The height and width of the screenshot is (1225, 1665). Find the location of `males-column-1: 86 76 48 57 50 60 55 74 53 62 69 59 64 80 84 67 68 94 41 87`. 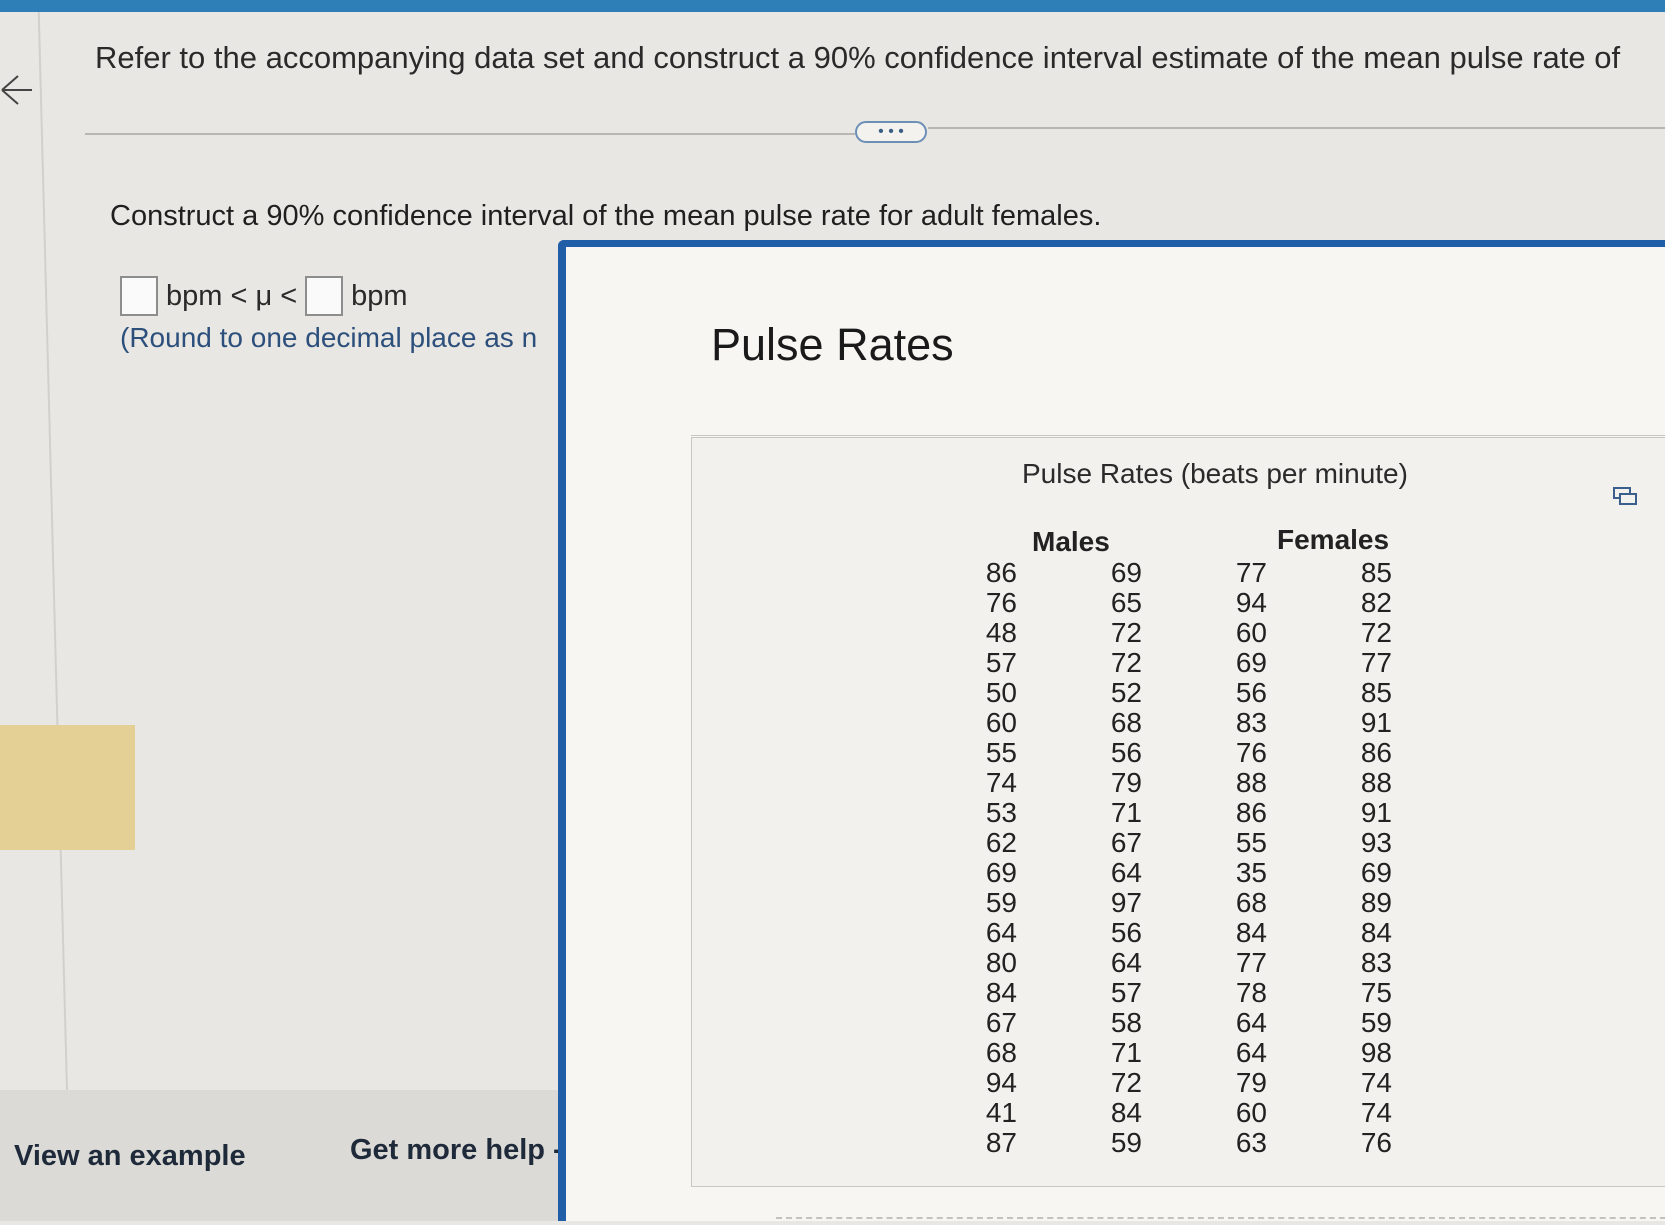

males-column-1: 86 76 48 57 50 60 55 74 53 62 69 59 64 80 84 67 68 94 41 87 is located at coordinates (987, 858).